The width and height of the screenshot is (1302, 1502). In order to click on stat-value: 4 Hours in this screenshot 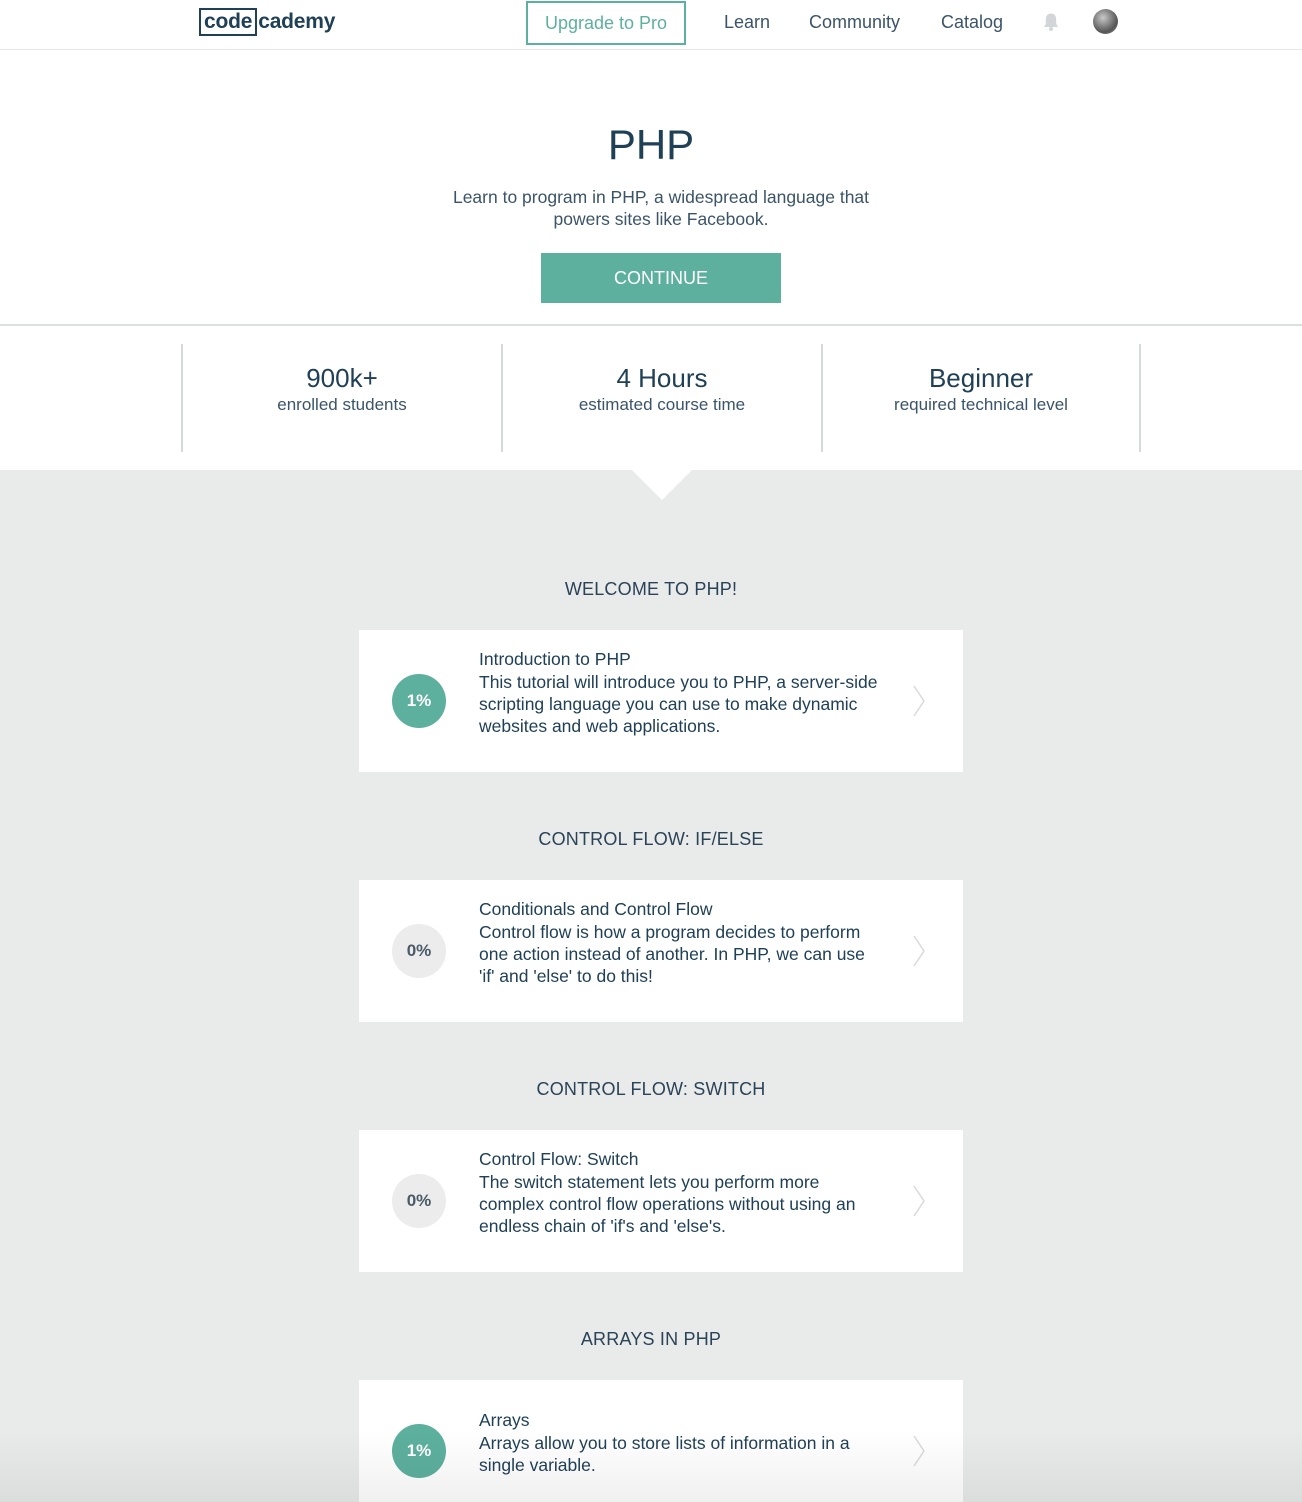, I will do `click(662, 378)`.